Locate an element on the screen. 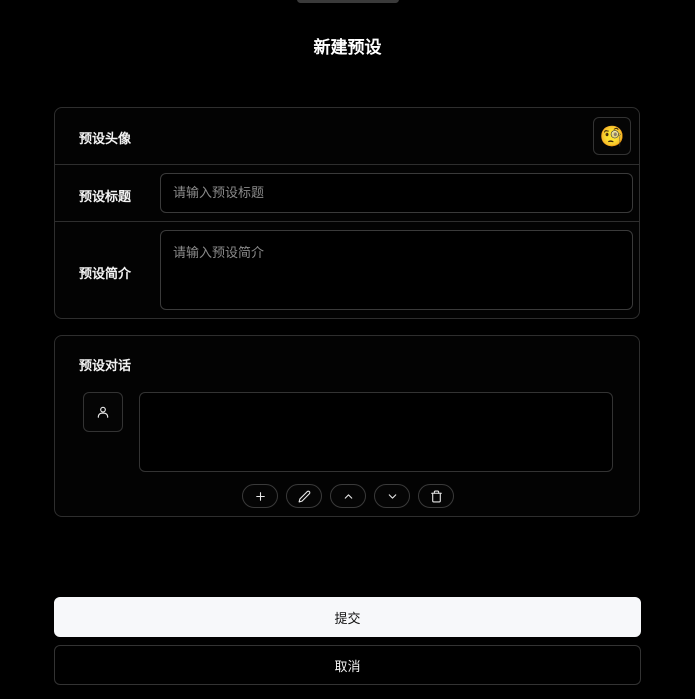  edit-message-button is located at coordinates (304, 496).